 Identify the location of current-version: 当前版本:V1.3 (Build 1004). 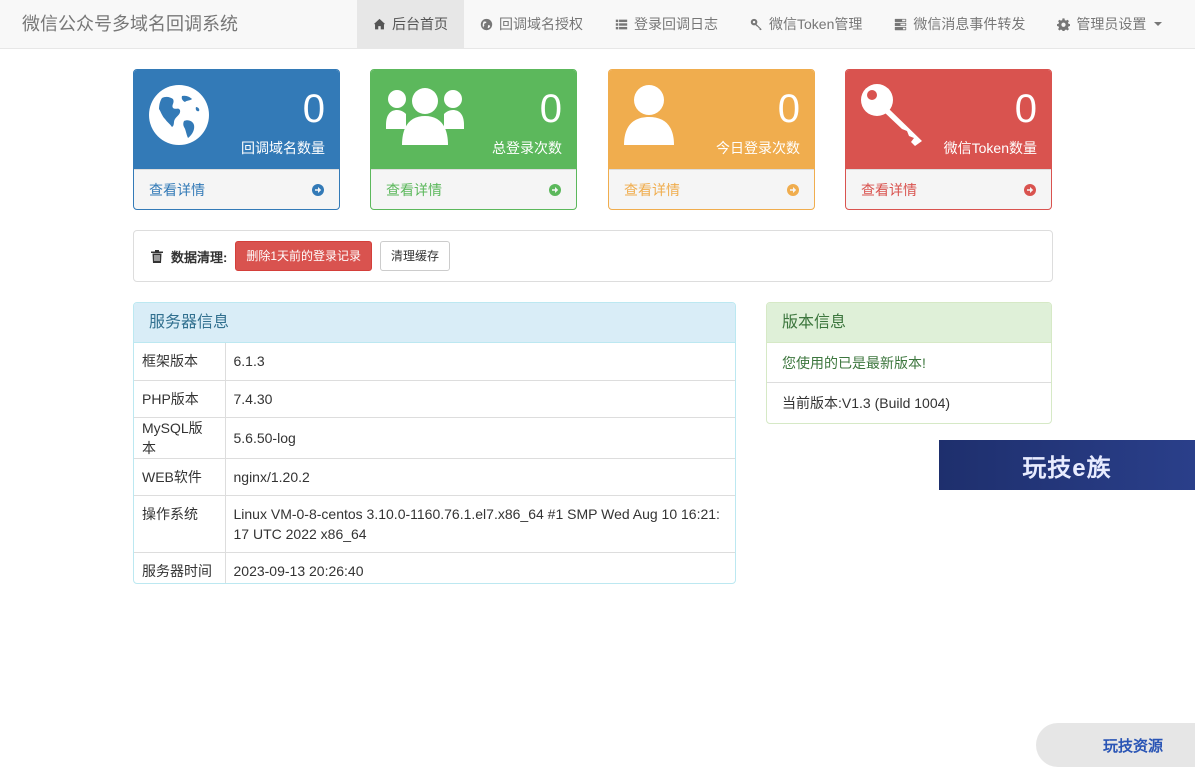
(866, 403).